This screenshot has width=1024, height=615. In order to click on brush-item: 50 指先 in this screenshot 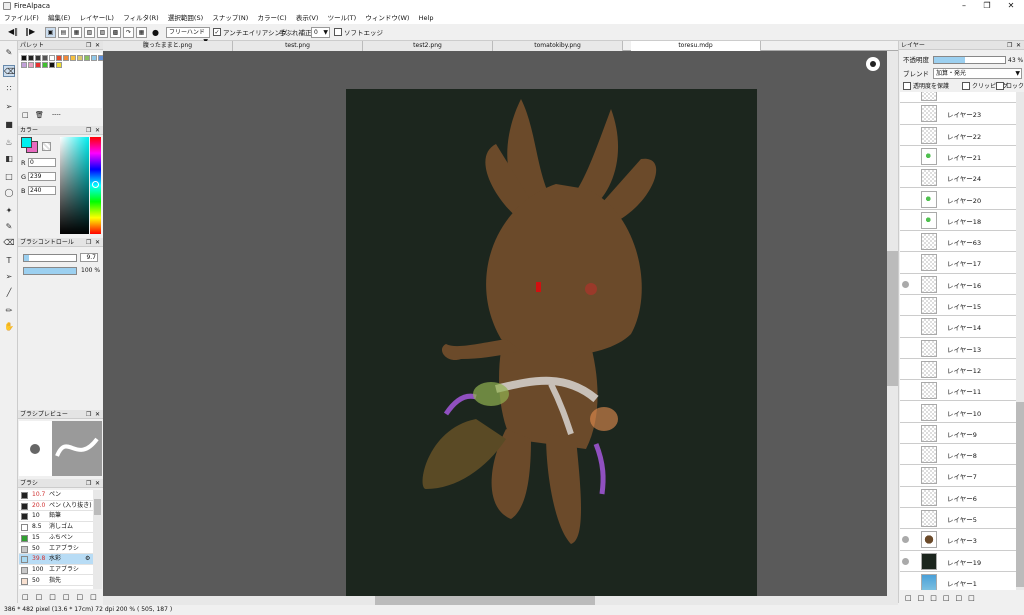, I will do `click(56, 581)`.